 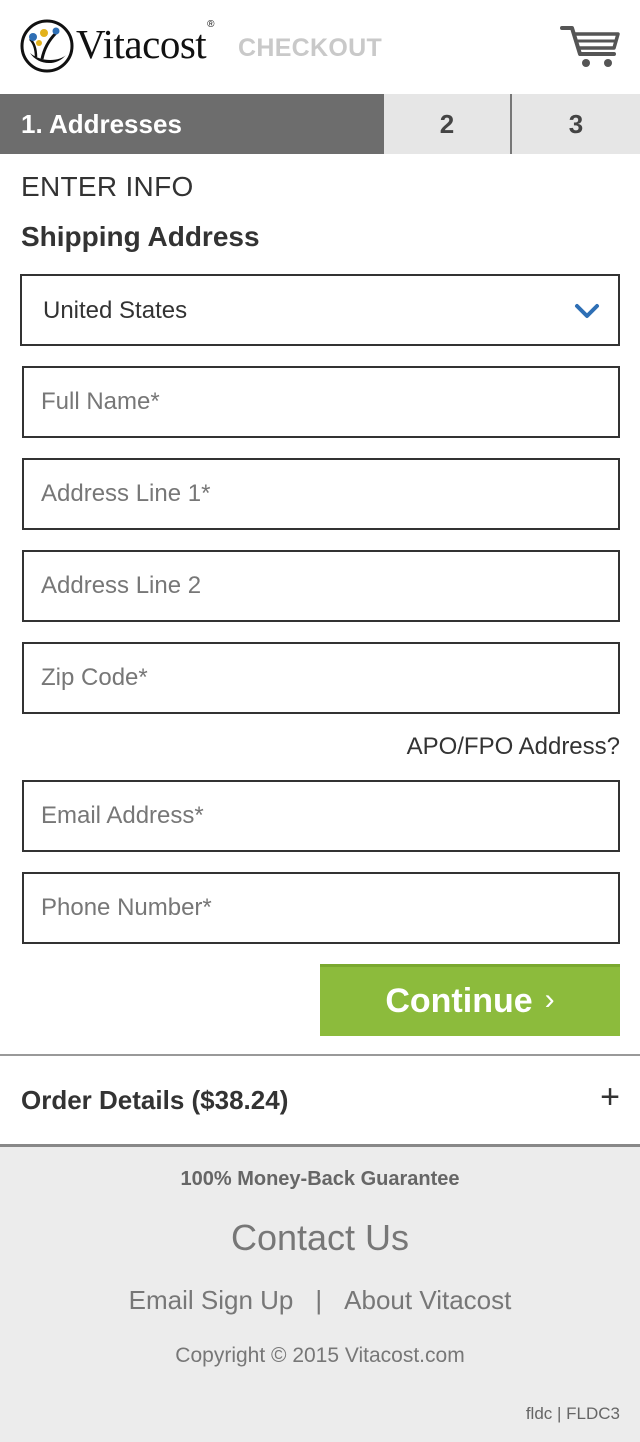 What do you see at coordinates (591, 46) in the screenshot?
I see `shopping-cart-icon` at bounding box center [591, 46].